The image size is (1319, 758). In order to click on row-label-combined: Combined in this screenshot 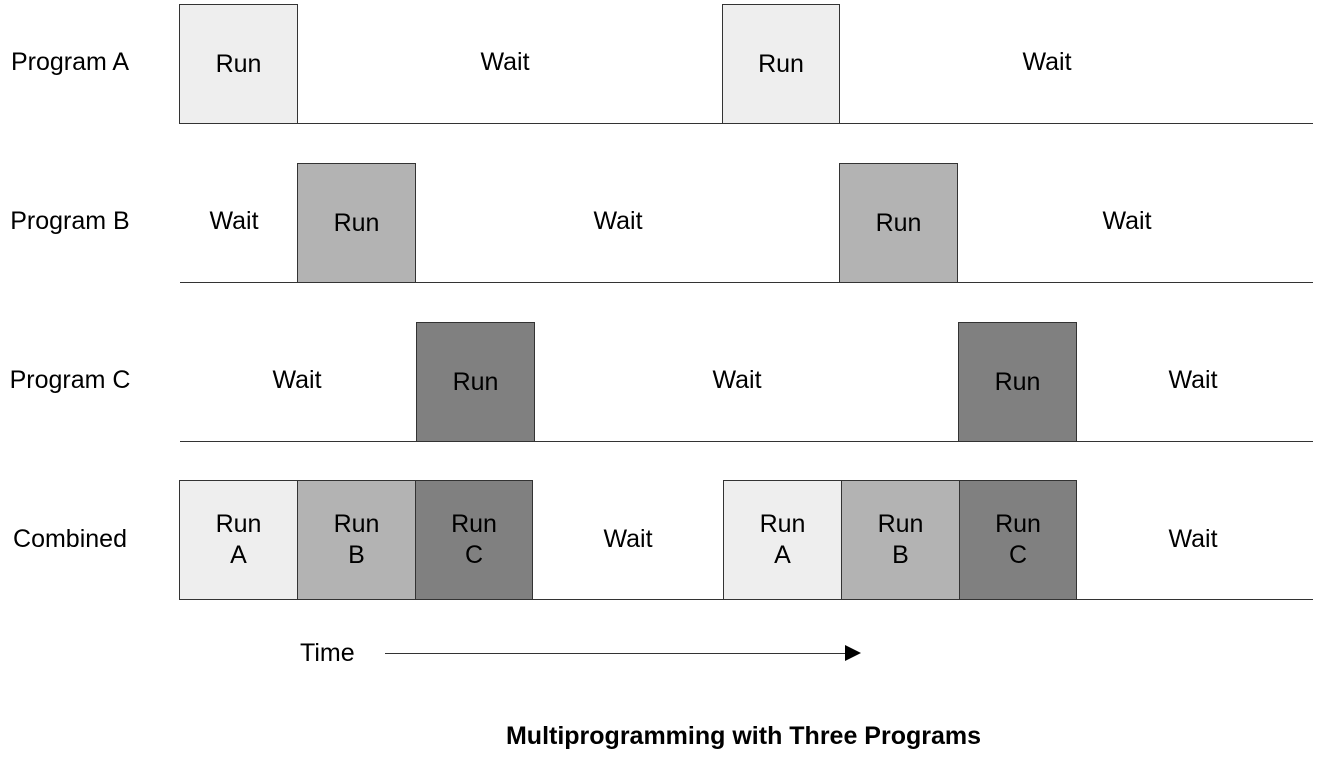, I will do `click(70, 539)`.